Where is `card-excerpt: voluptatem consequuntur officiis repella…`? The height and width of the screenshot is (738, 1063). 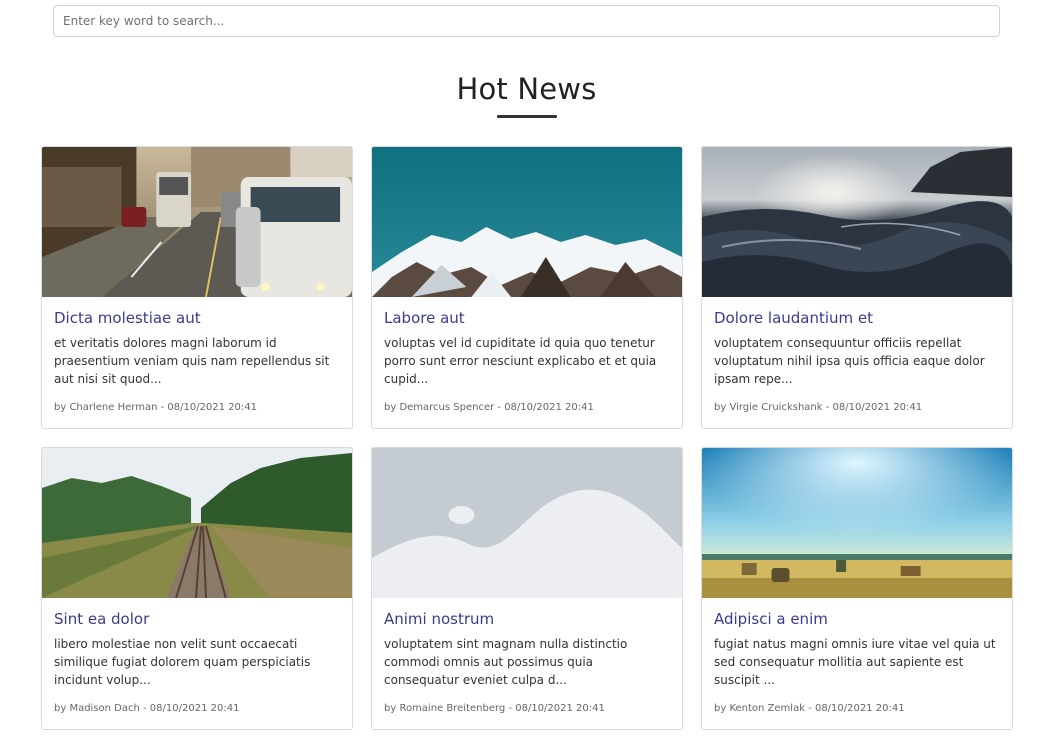 card-excerpt: voluptatem consequuntur officiis repella… is located at coordinates (849, 361).